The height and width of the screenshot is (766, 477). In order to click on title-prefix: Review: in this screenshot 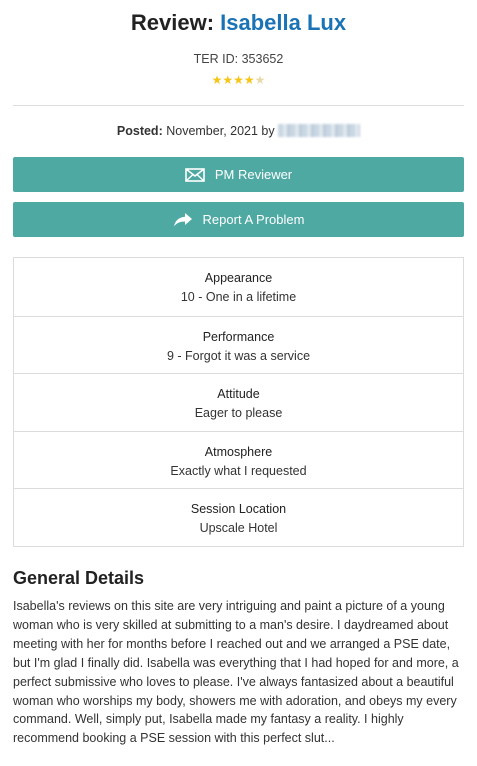, I will do `click(175, 22)`.